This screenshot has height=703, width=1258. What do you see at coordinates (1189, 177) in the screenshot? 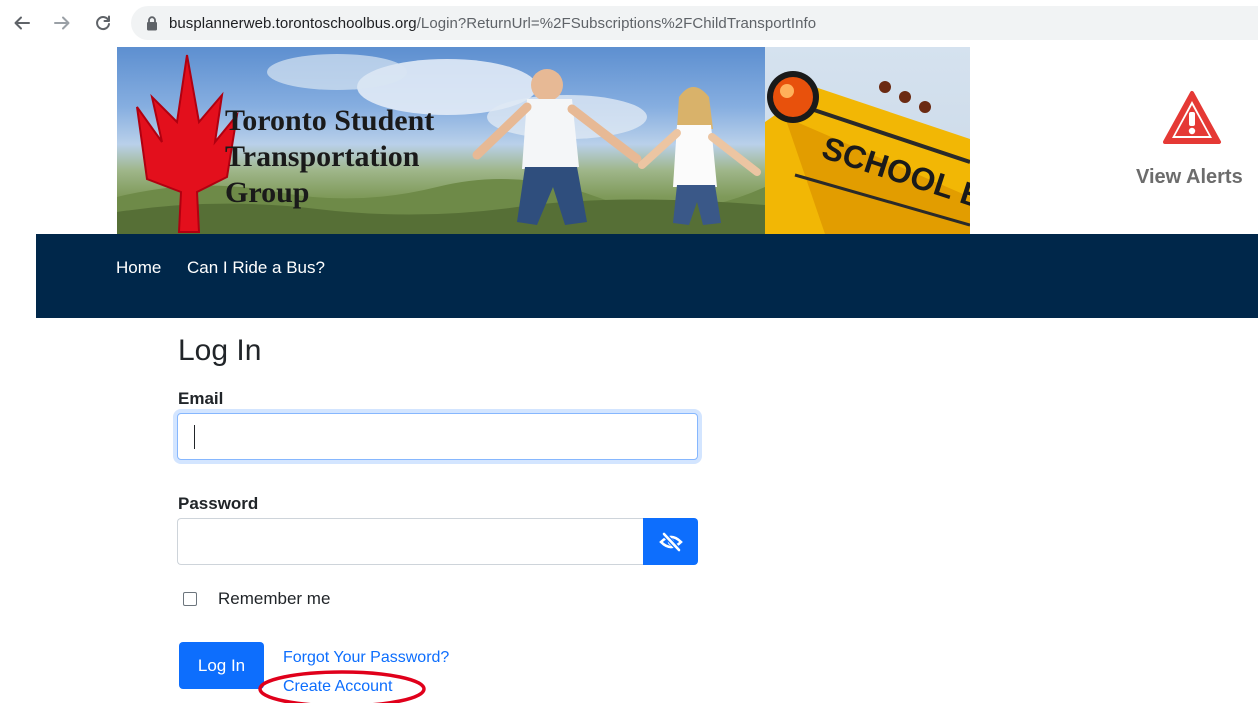
I see `view-alerts-label: View Alerts` at bounding box center [1189, 177].